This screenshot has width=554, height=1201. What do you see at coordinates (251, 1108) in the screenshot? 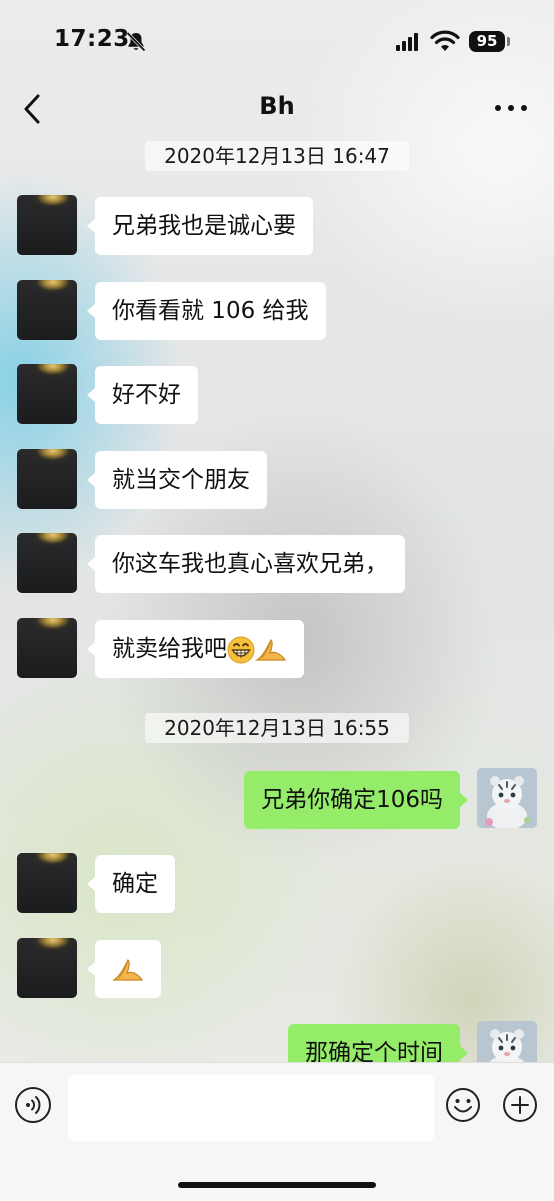
I see `message-input` at bounding box center [251, 1108].